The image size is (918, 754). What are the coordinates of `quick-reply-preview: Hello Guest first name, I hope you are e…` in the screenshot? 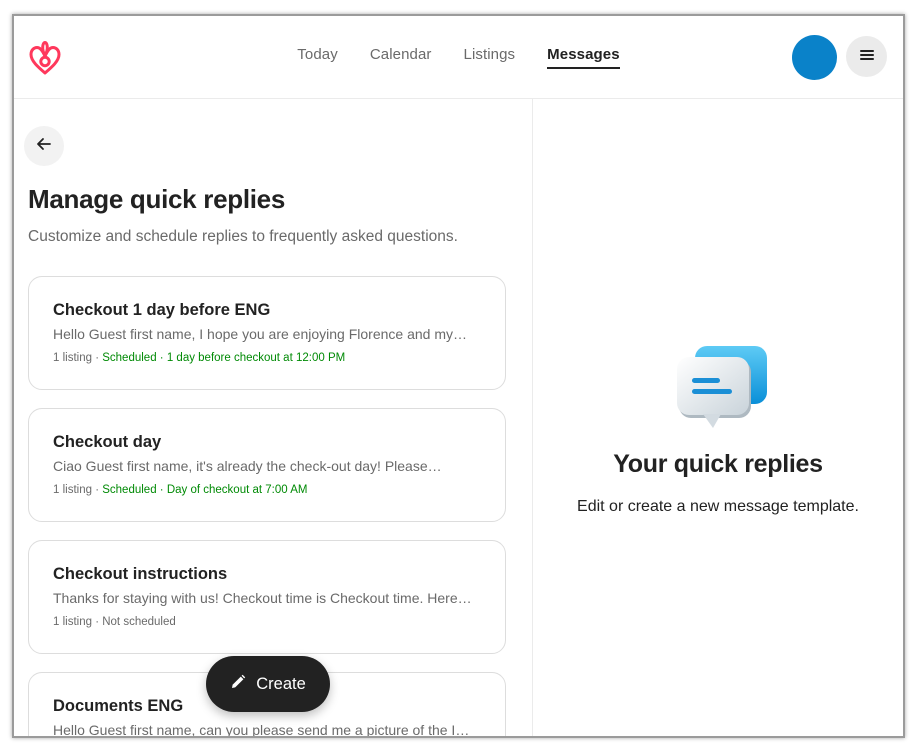 It's located at (260, 334).